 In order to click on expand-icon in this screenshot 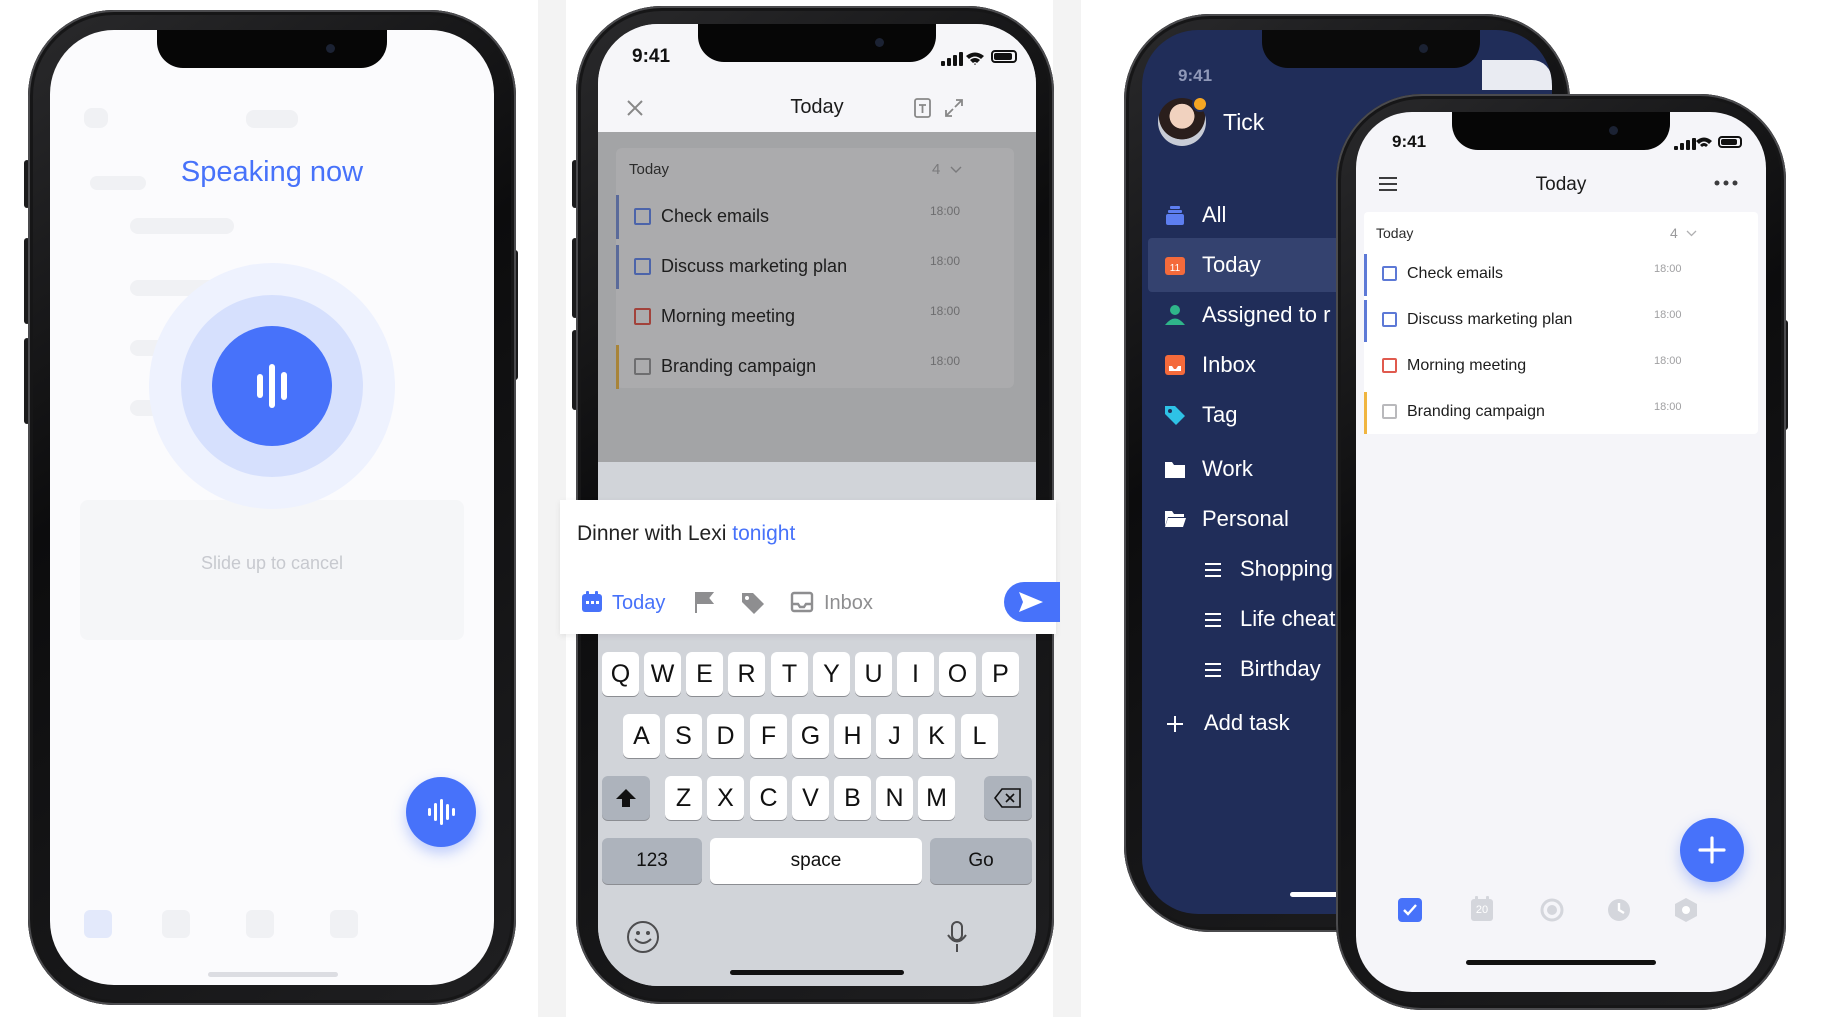, I will do `click(954, 108)`.